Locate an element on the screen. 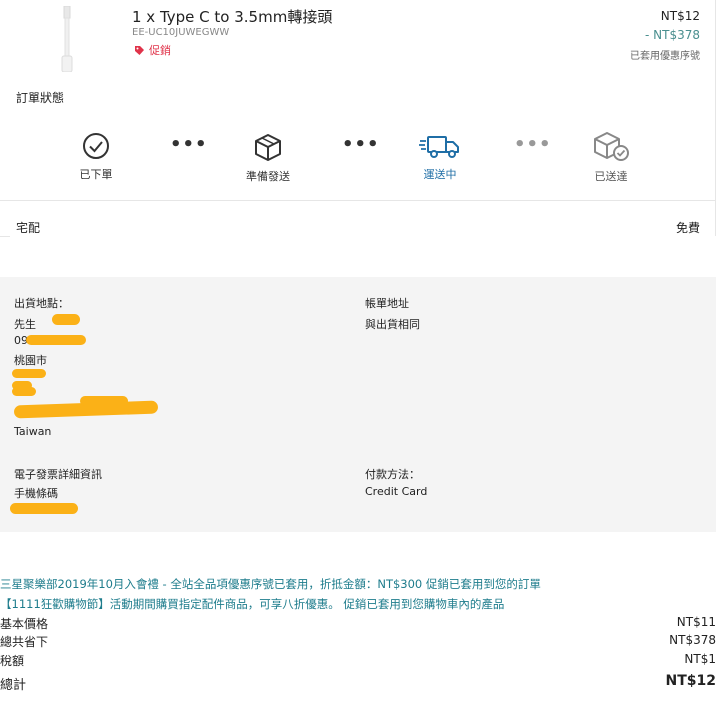  billing-address-value: 與出貨相同 is located at coordinates (392, 324).